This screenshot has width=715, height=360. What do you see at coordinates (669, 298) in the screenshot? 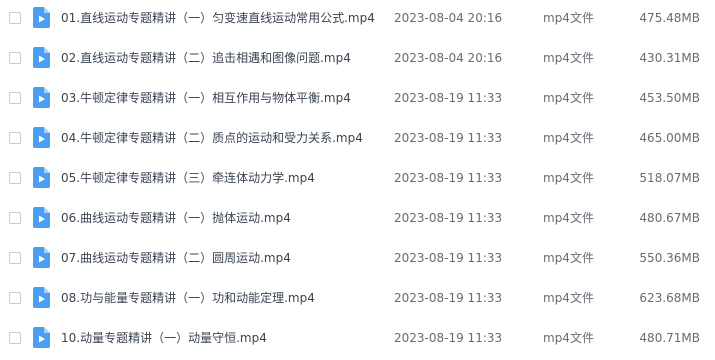
I see `file-size: 623.68MB` at bounding box center [669, 298].